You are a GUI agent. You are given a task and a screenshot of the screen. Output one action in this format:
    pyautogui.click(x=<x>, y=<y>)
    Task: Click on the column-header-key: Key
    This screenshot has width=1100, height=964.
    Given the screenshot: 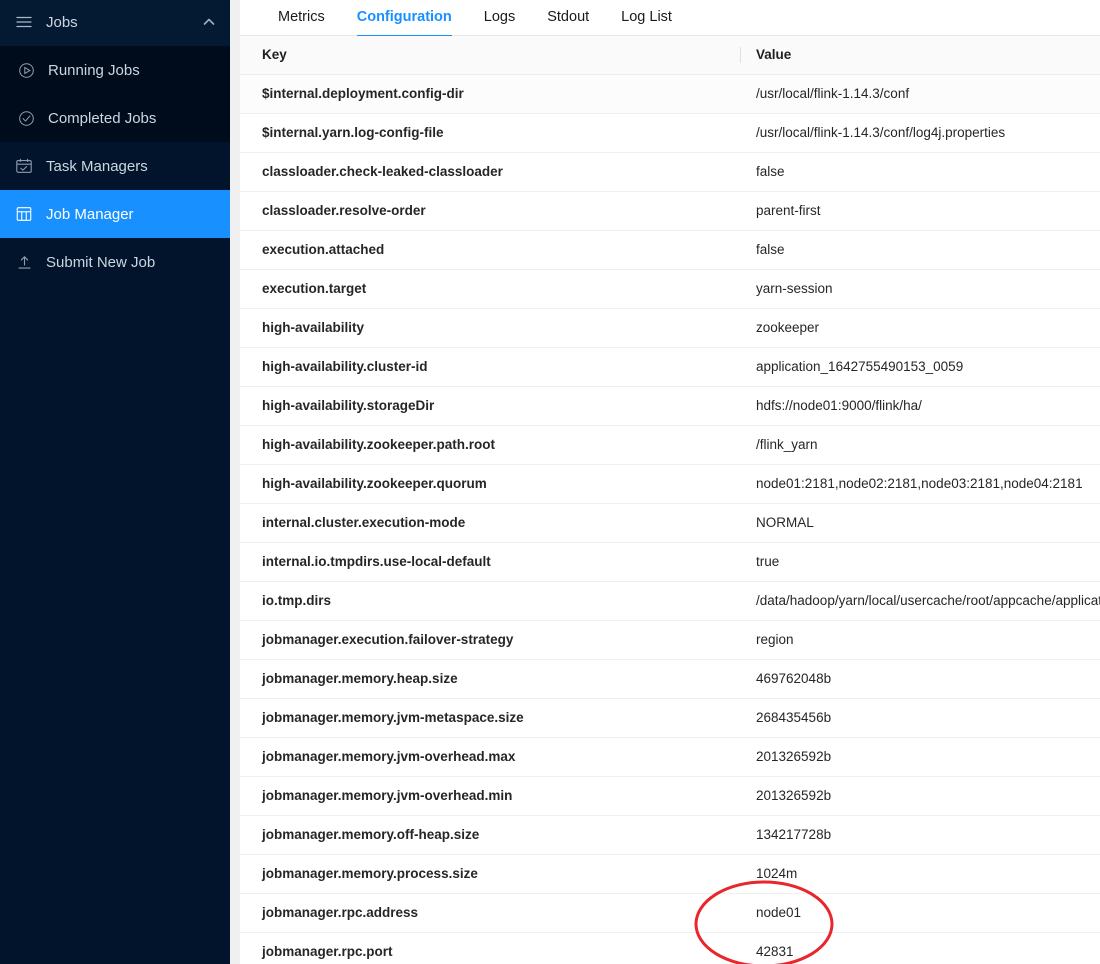 What is the action you would take?
    pyautogui.click(x=490, y=55)
    